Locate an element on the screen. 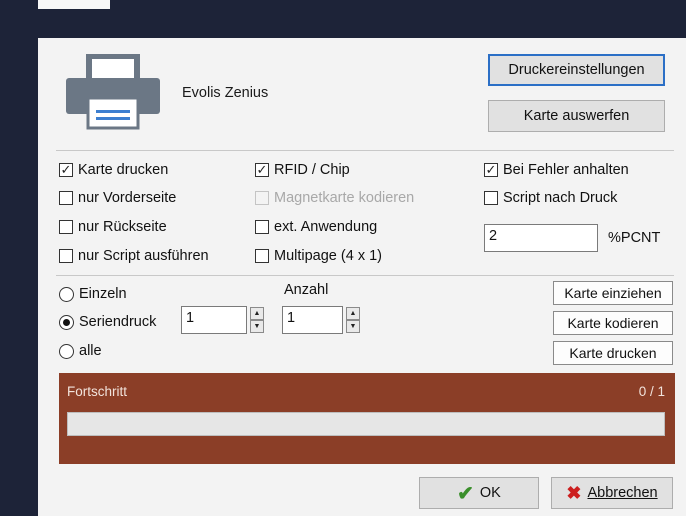 Image resolution: width=686 pixels, height=516 pixels. printer-name: Evolis Zenius is located at coordinates (225, 93).